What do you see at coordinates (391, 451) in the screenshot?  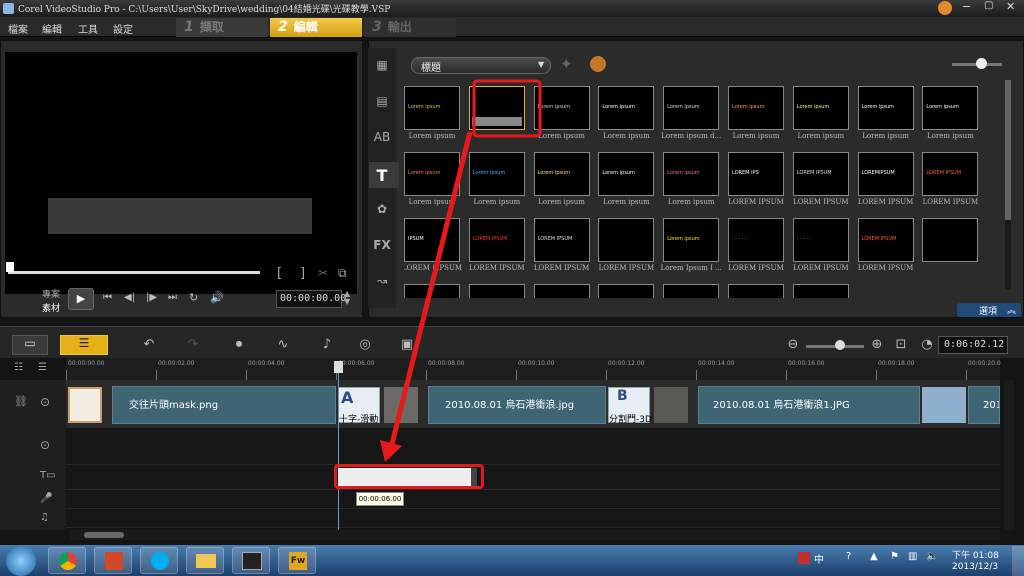 I see `arrow-head` at bounding box center [391, 451].